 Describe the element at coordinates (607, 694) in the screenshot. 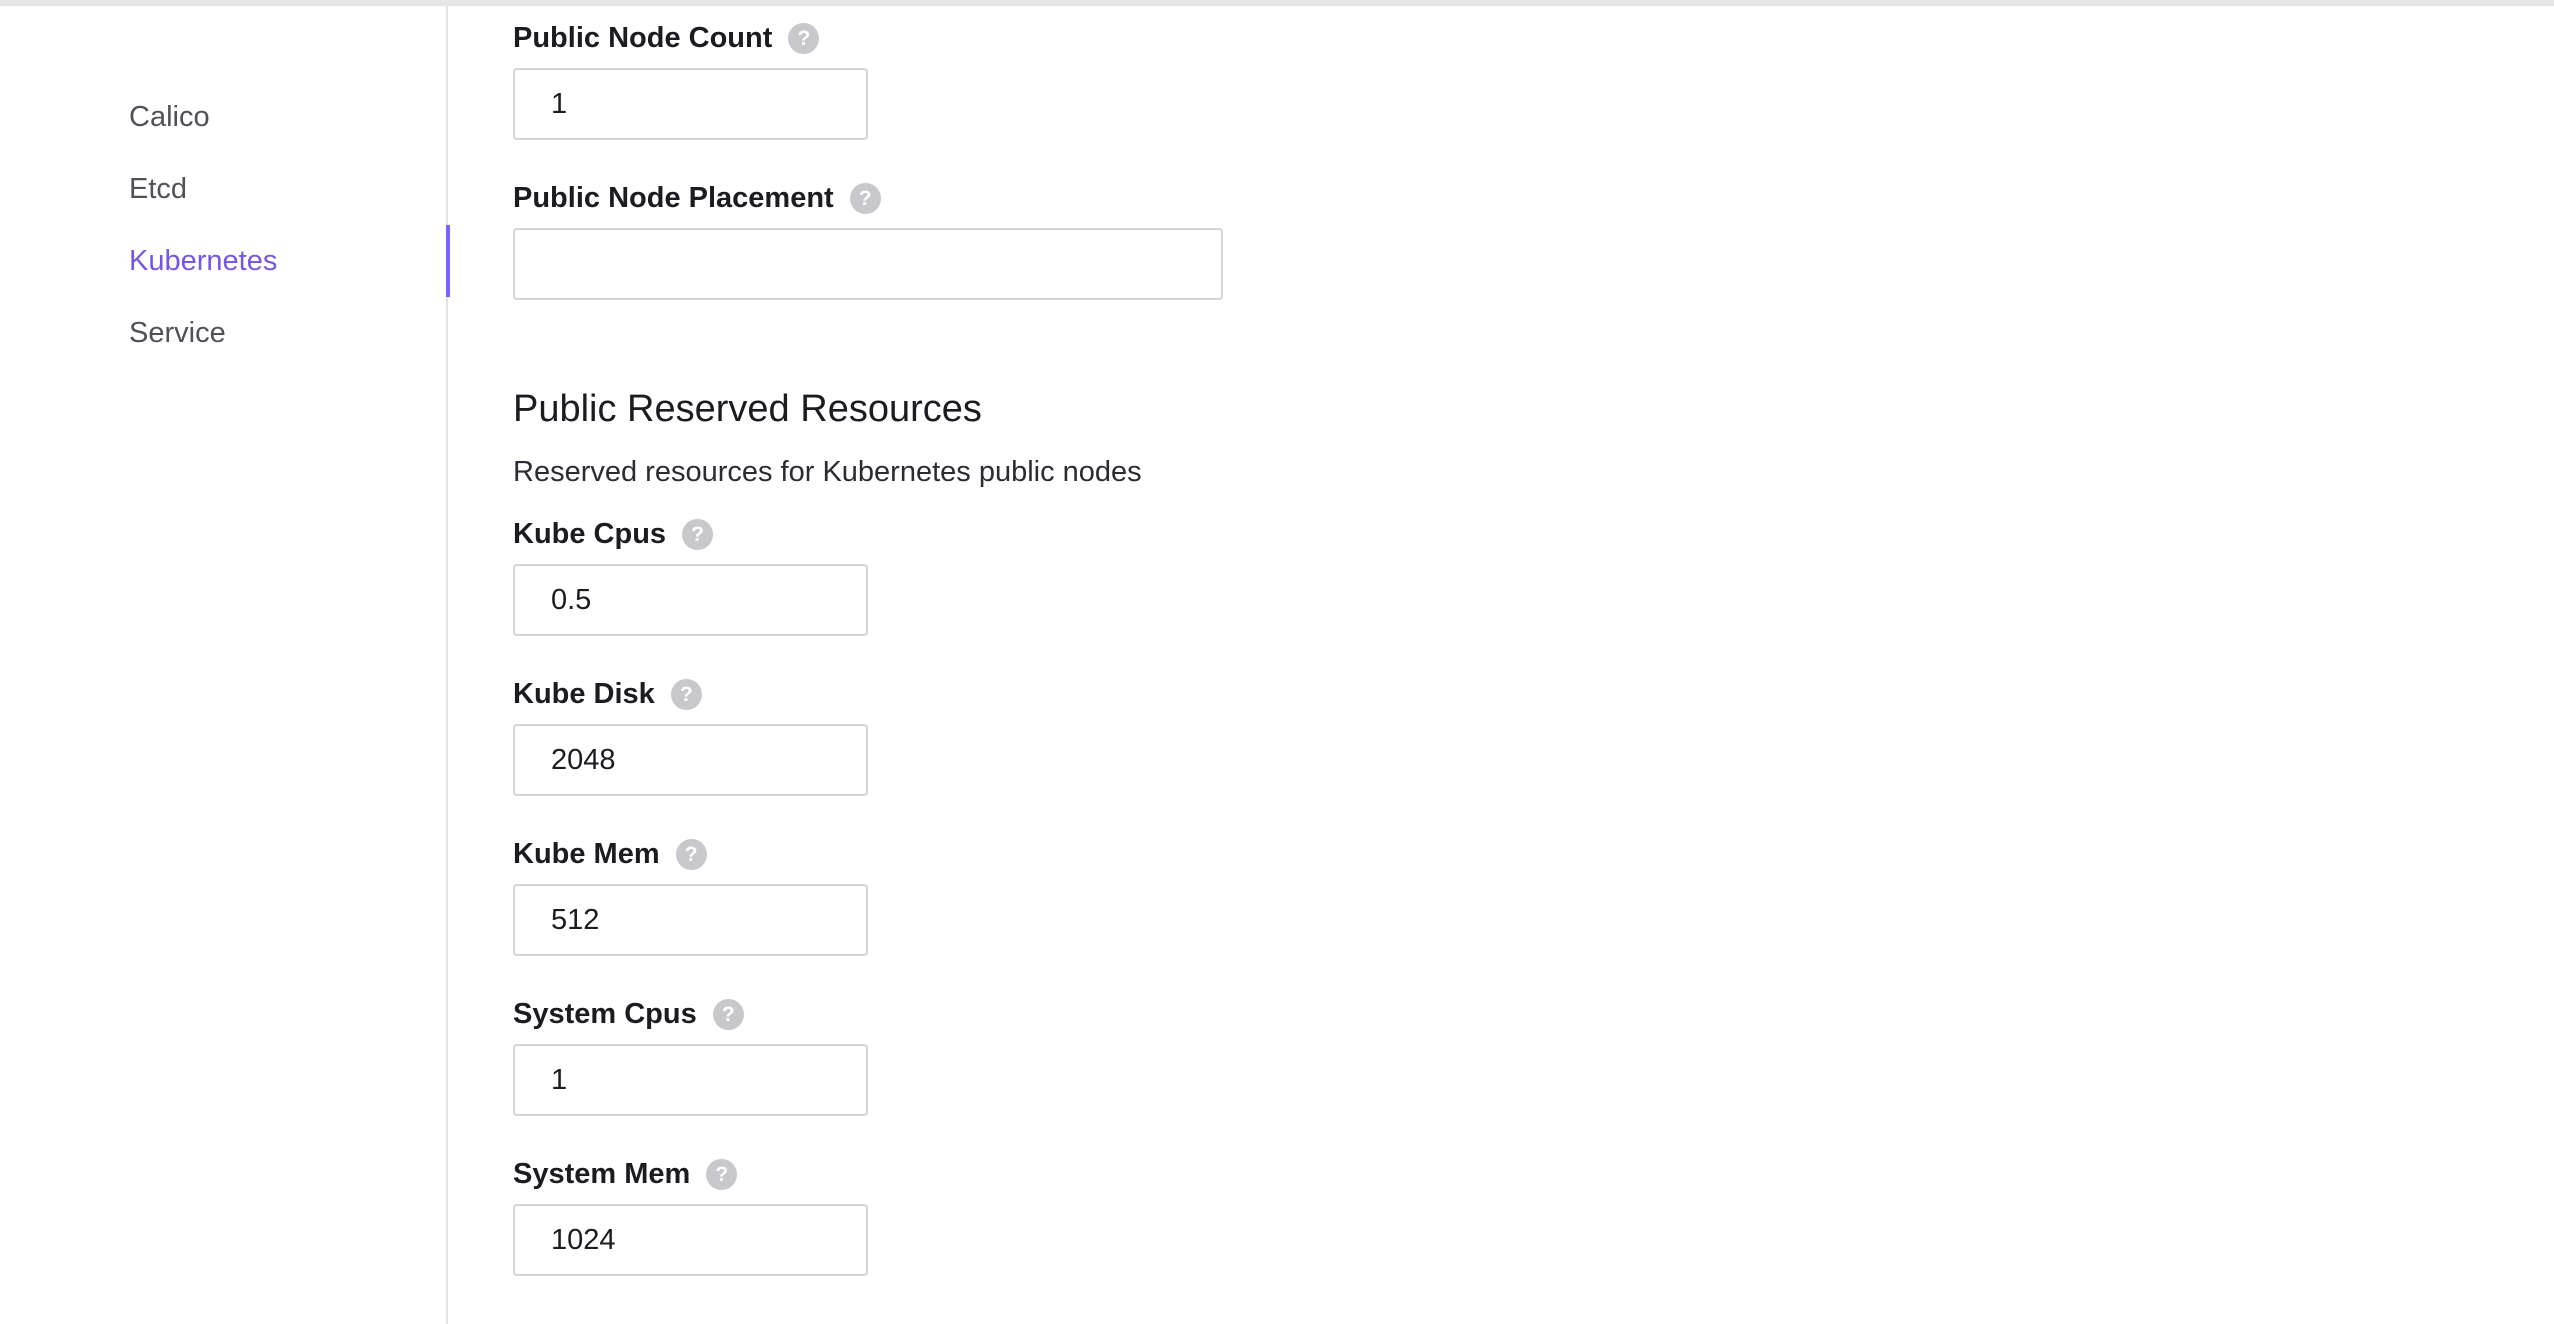

I see `kube-disk-label: Kube Disk ?` at that location.